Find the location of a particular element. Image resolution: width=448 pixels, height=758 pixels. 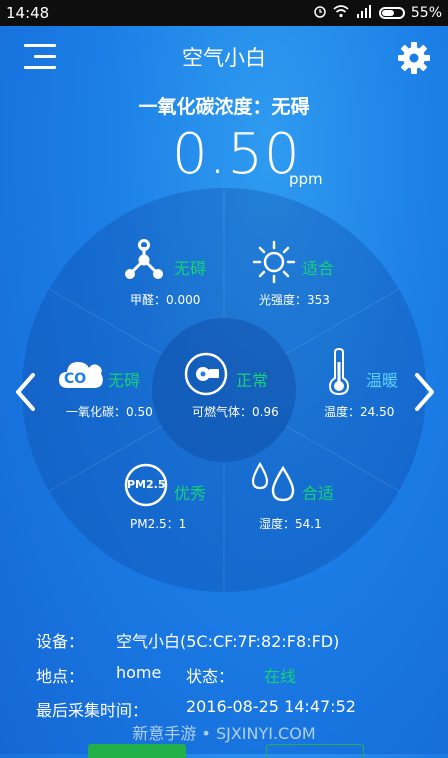

next-device-button is located at coordinates (425, 392).